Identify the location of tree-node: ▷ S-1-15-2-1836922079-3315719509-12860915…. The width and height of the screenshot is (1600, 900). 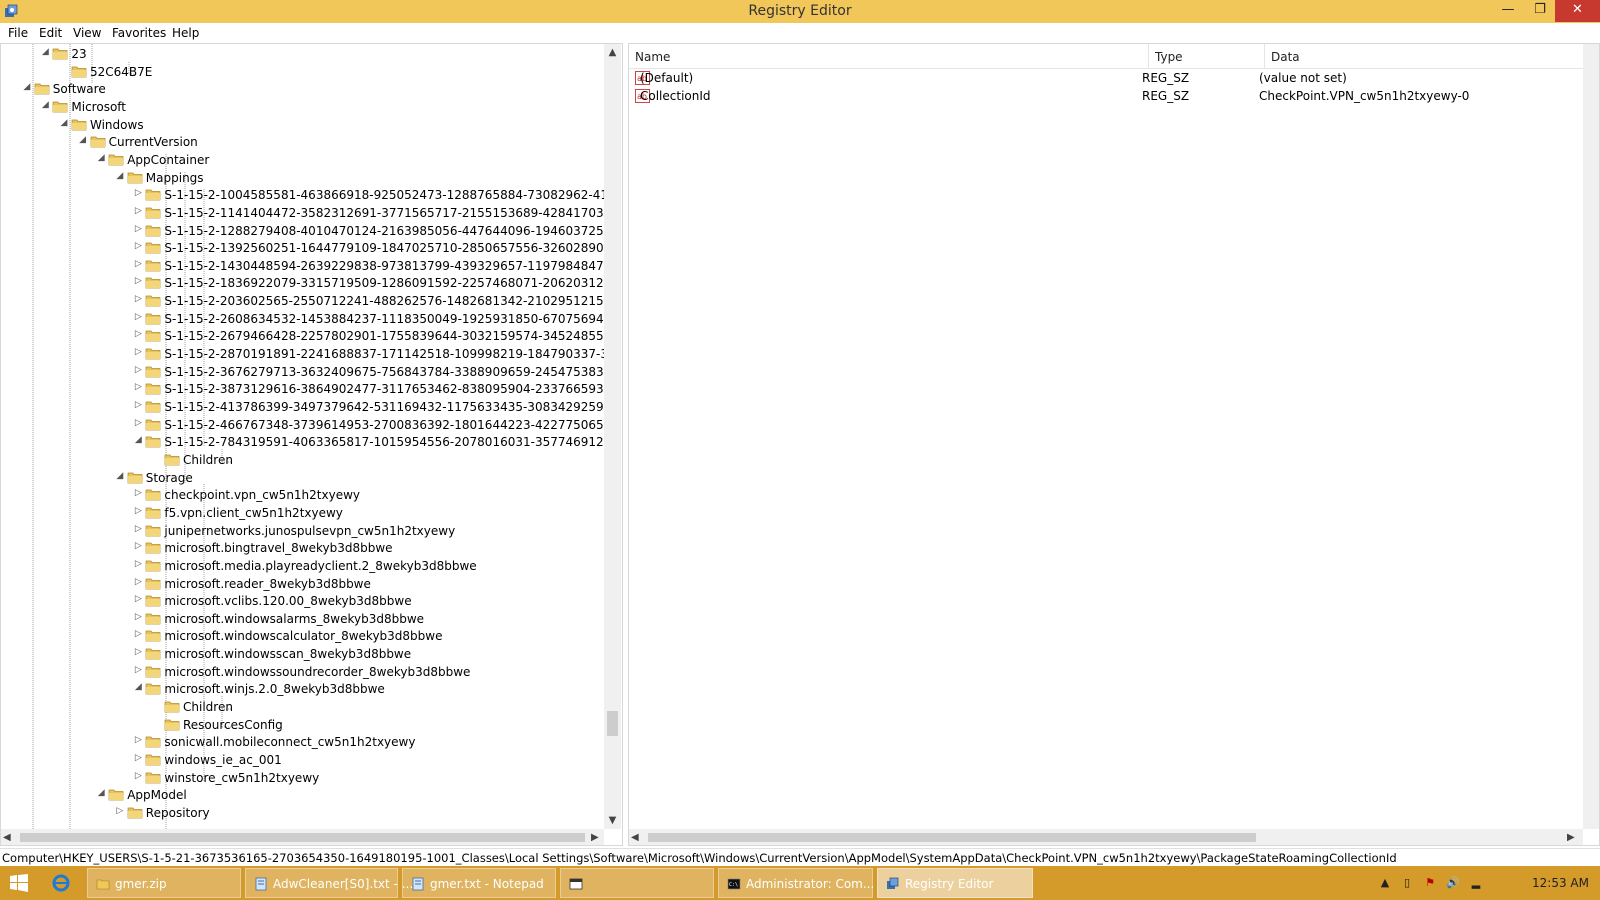
(310, 283).